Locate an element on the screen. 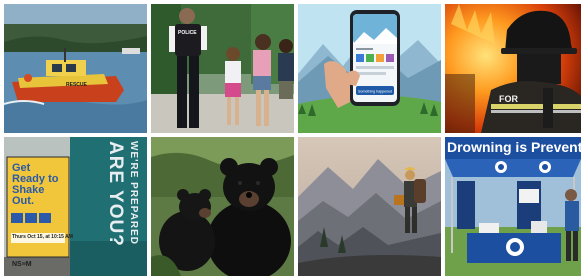  tile-black-bears is located at coordinates (222, 206).